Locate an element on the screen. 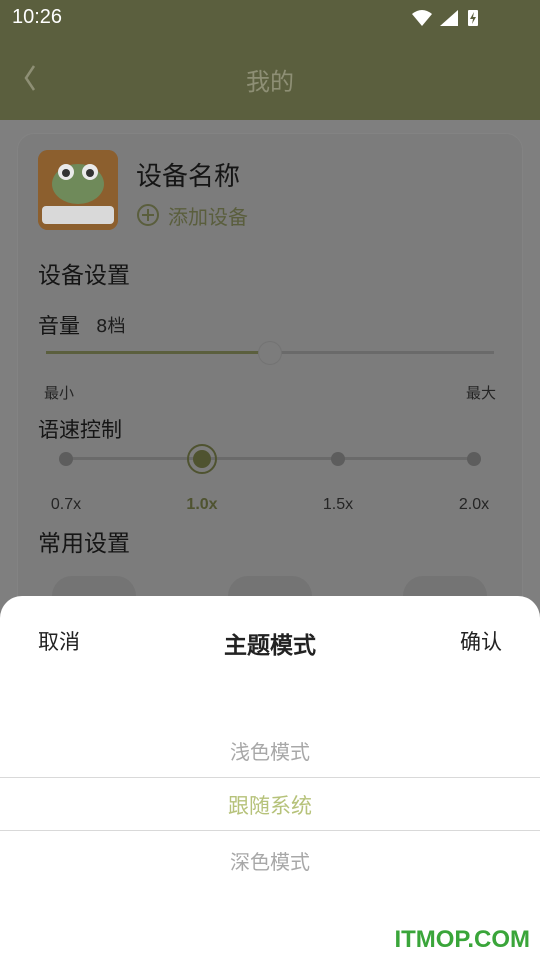  confirm-button: 确认 is located at coordinates (481, 641).